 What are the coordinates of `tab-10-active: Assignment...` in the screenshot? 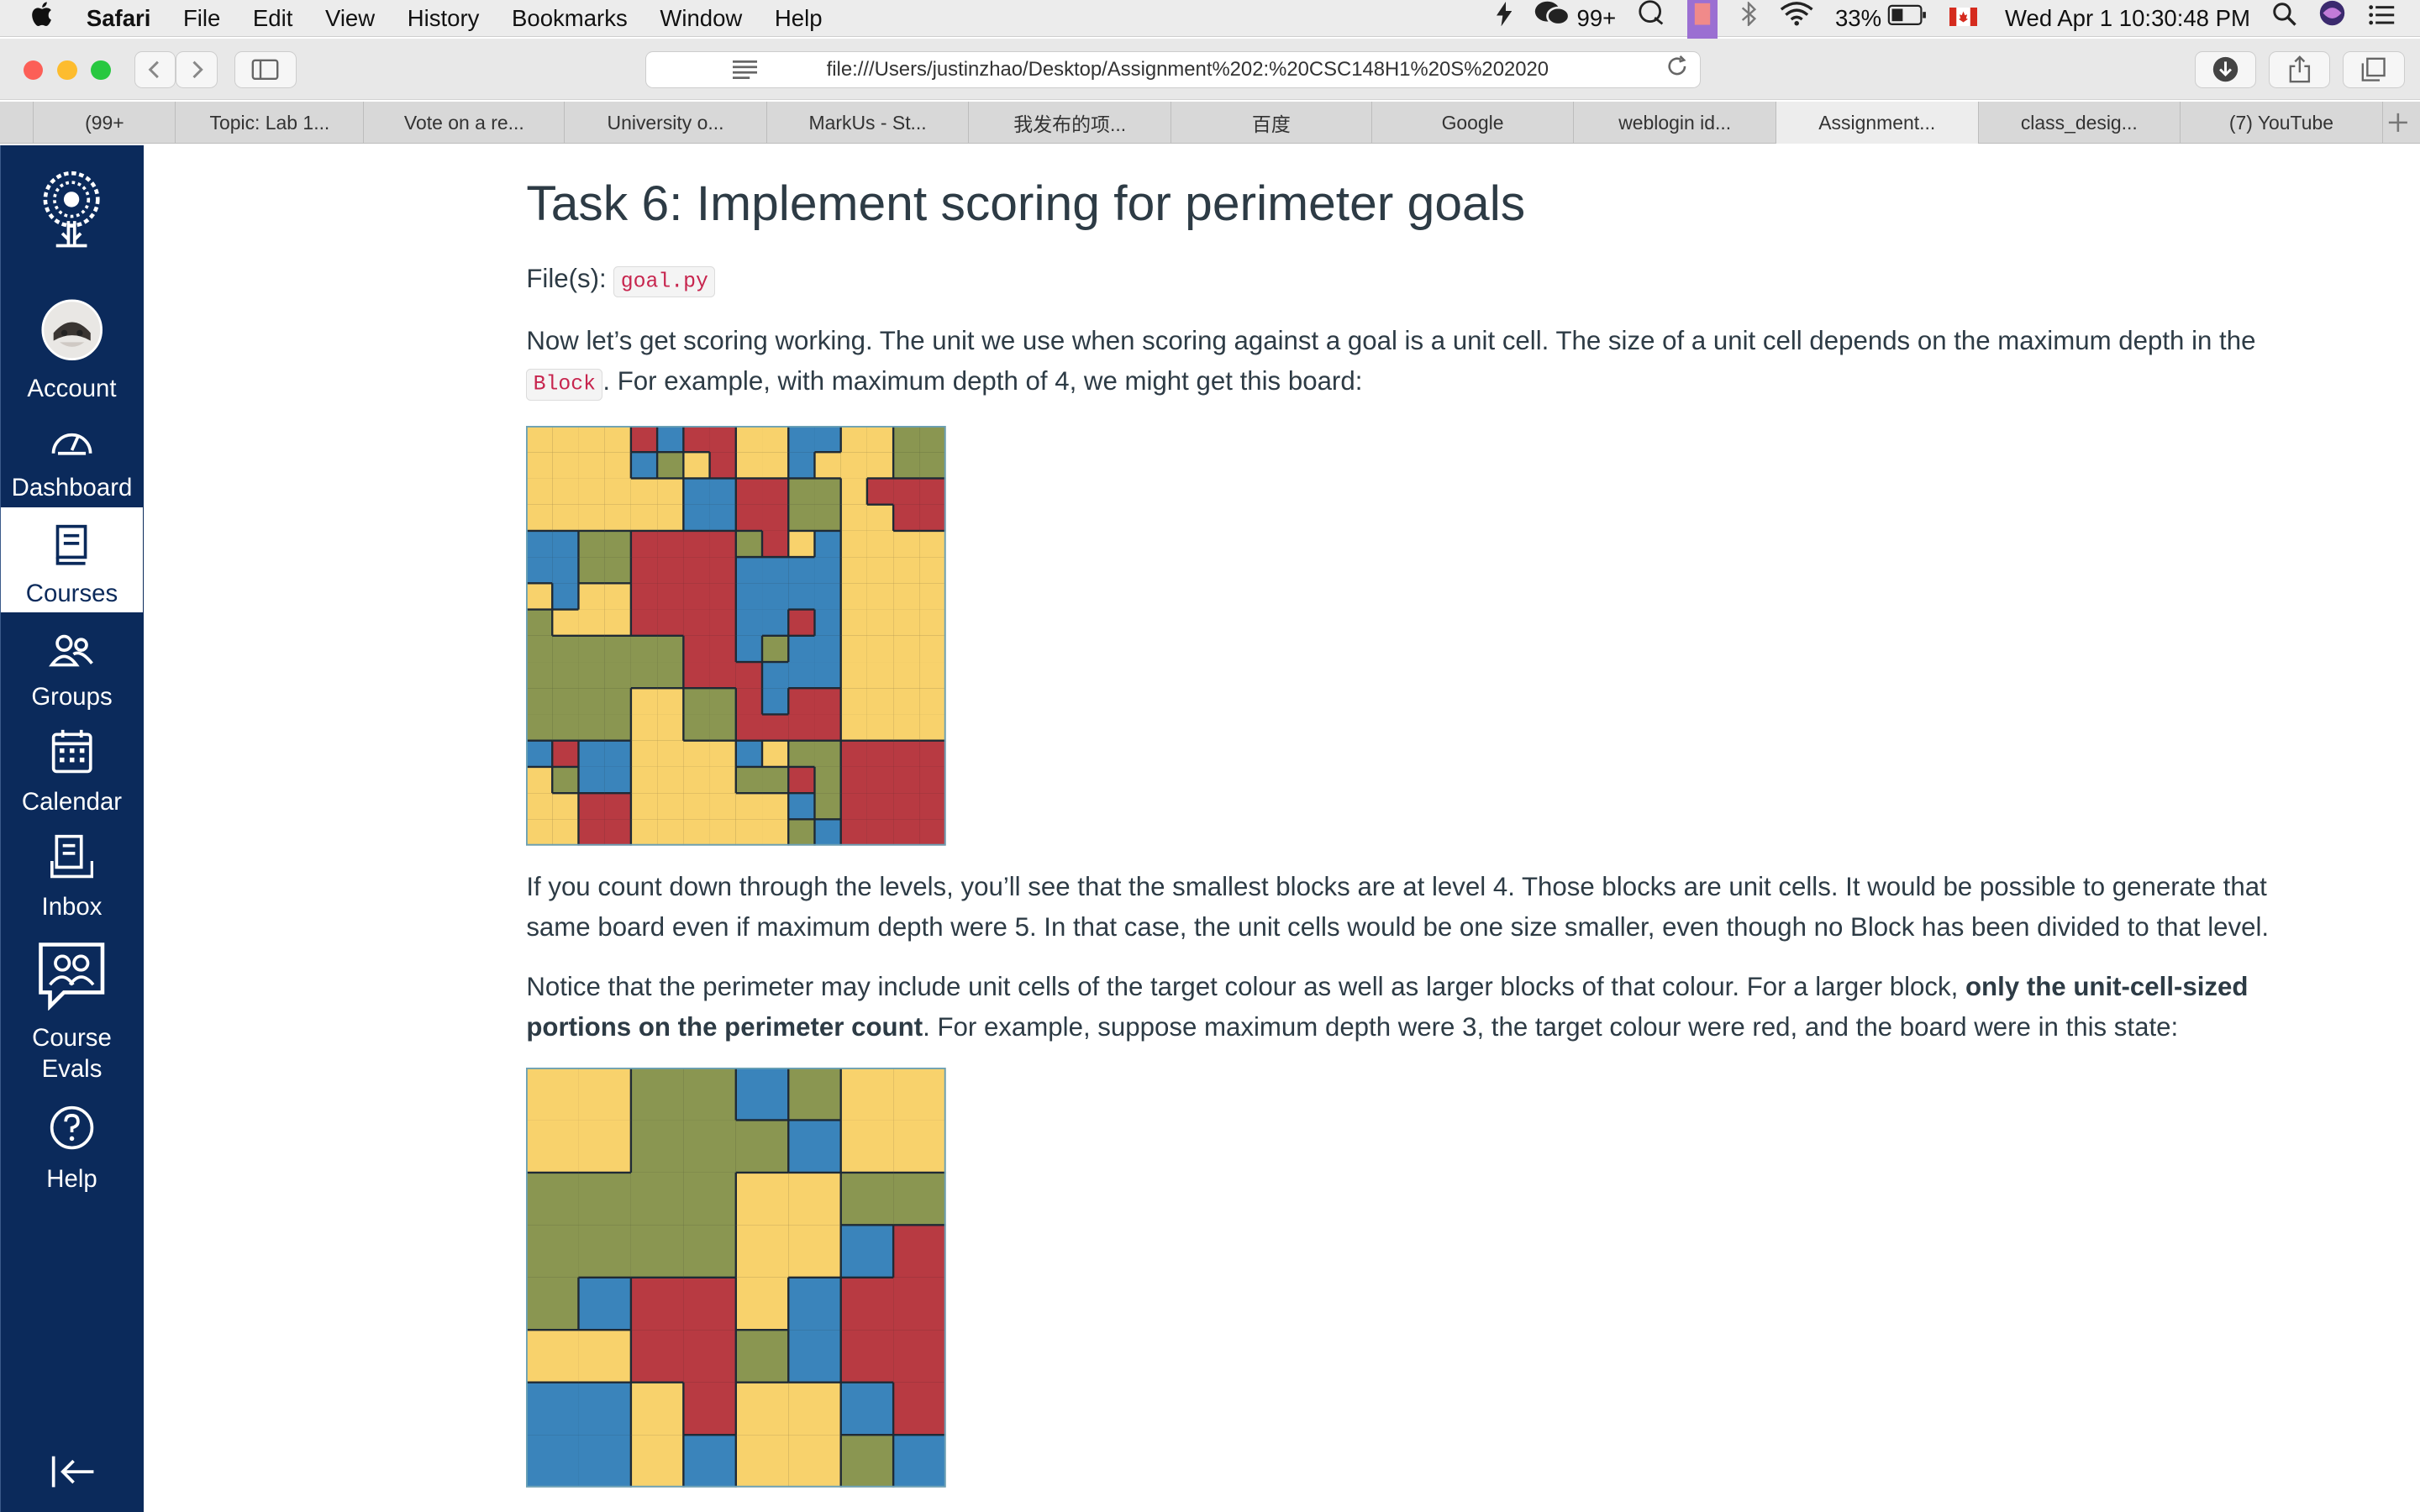 It's located at (1877, 123).